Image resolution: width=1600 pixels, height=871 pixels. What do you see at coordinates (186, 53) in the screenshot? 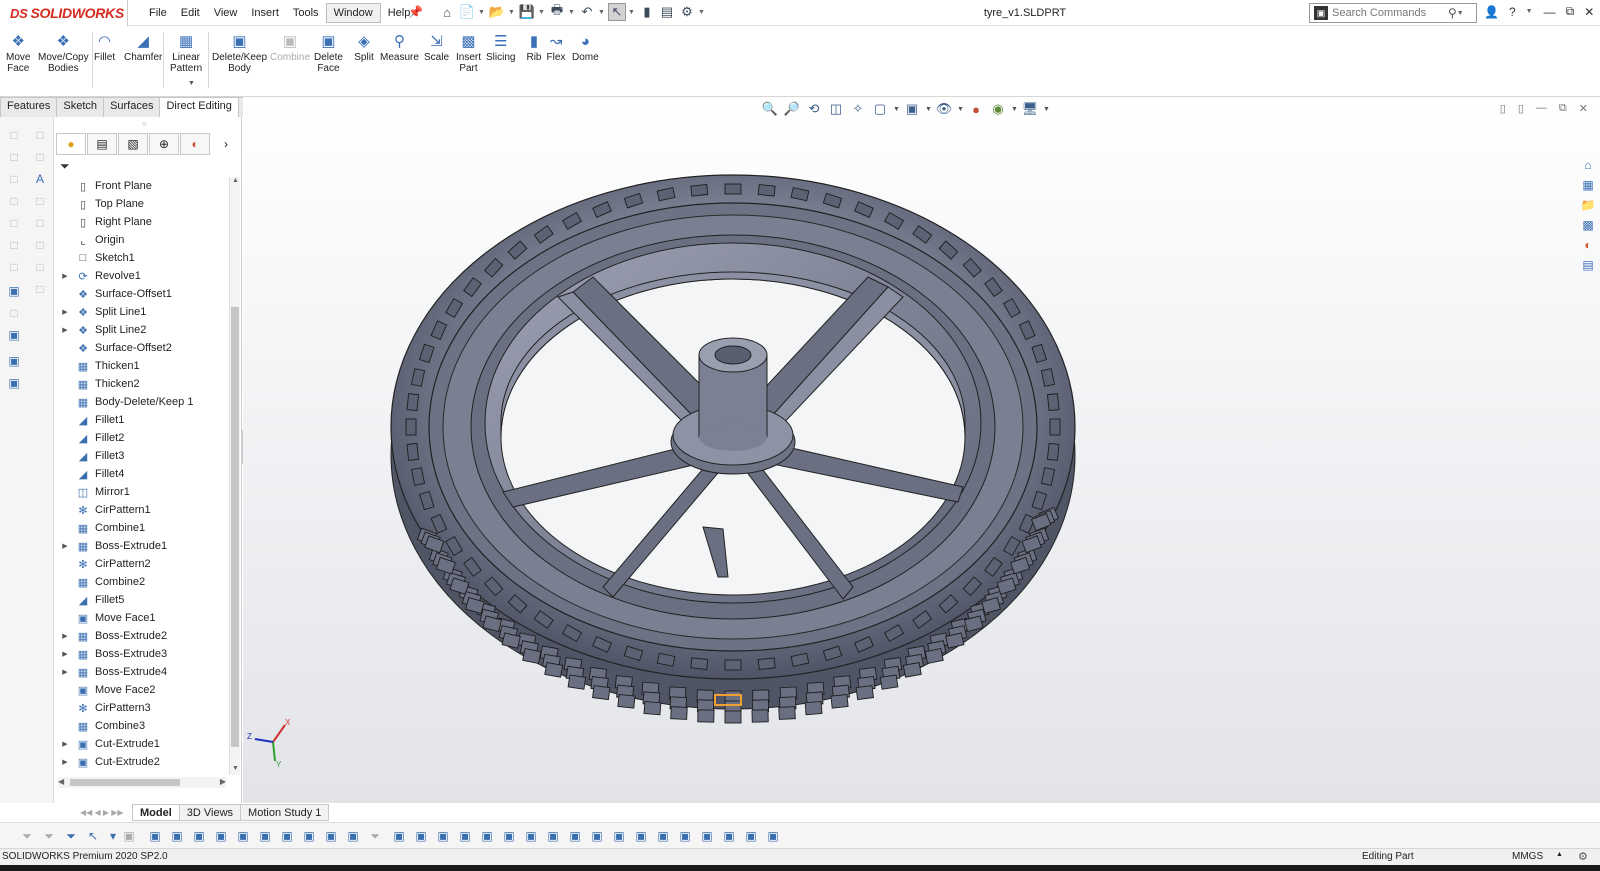
I see `linear-pattern-button: ▦ Linear Pattern` at bounding box center [186, 53].